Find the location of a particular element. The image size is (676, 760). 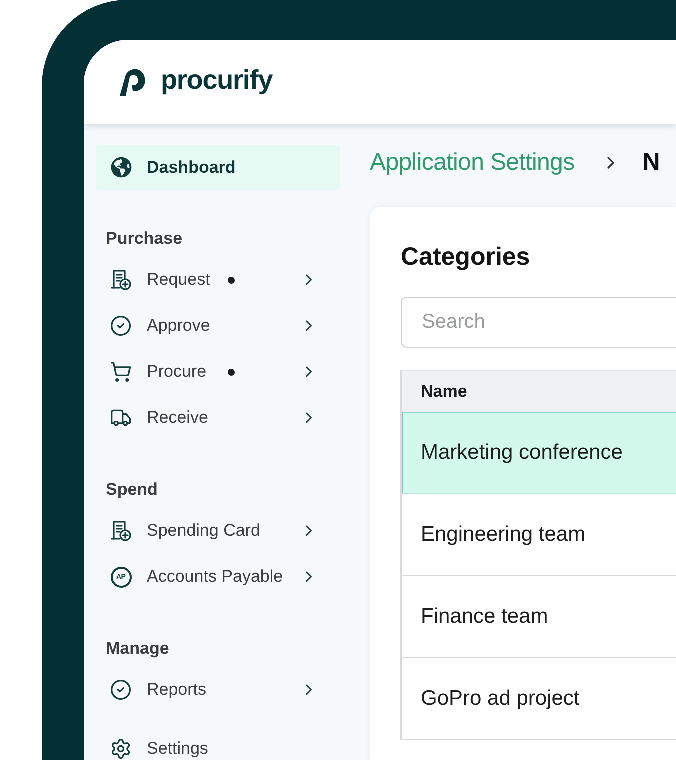

table-row: Engineering team is located at coordinates (539, 535).